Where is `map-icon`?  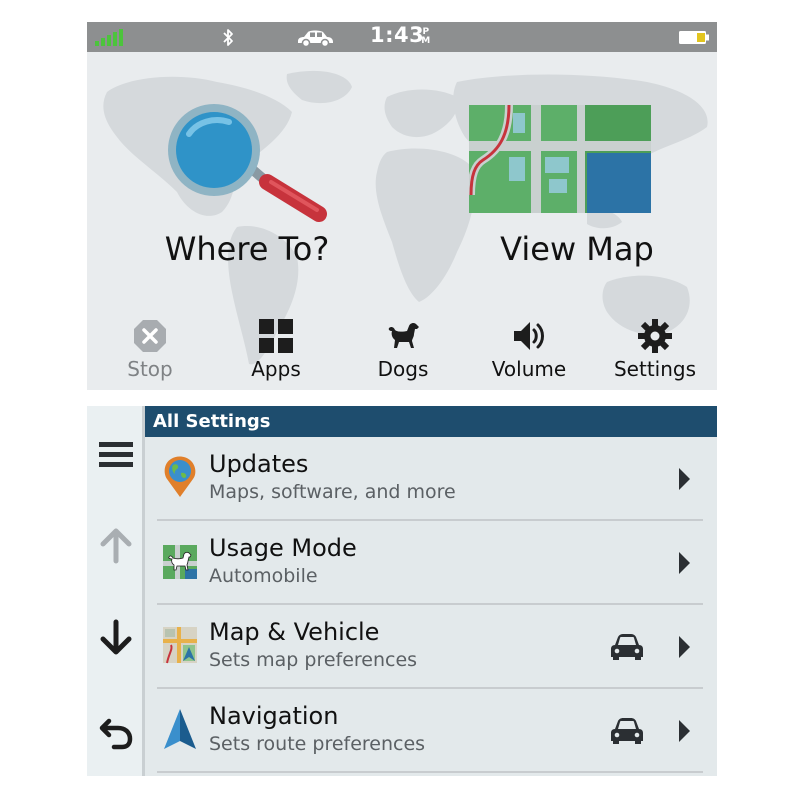
map-icon is located at coordinates (560, 159).